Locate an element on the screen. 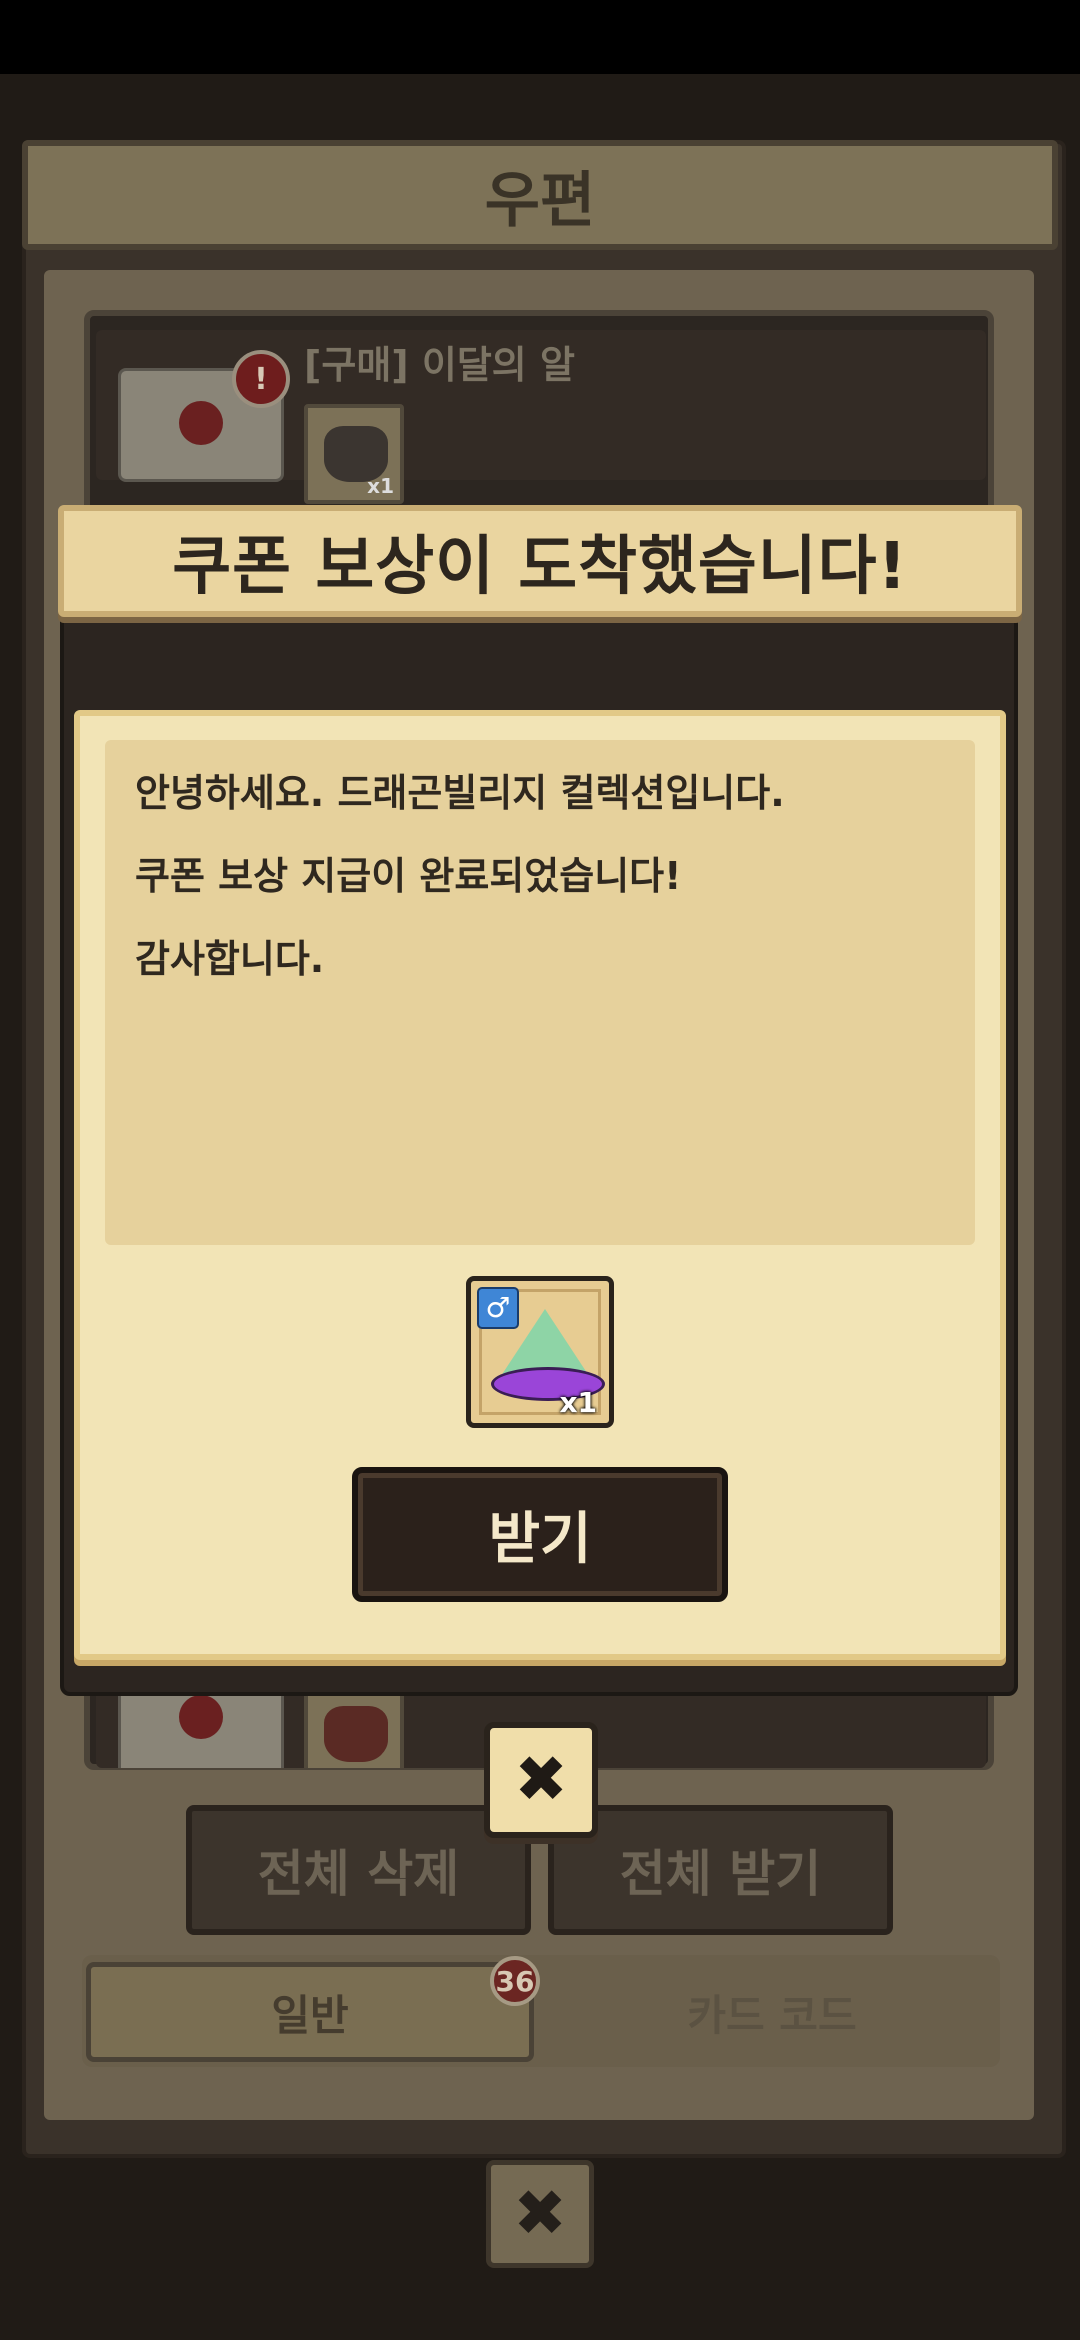 Image resolution: width=1080 pixels, height=2340 pixels. message-line: 쿠폰 보상 지급이 완료되었습니다! is located at coordinates (408, 876).